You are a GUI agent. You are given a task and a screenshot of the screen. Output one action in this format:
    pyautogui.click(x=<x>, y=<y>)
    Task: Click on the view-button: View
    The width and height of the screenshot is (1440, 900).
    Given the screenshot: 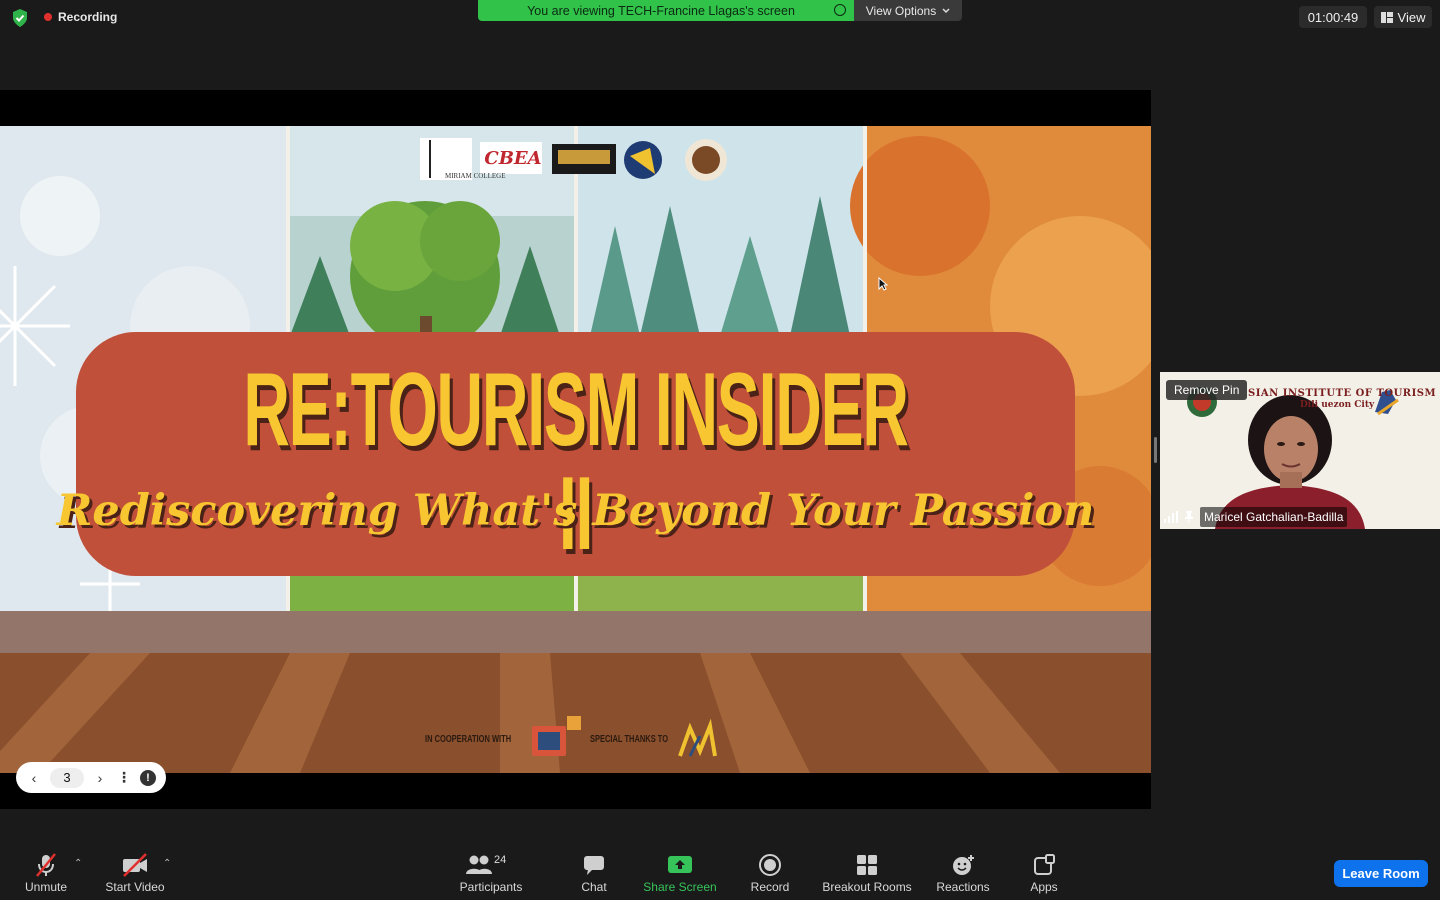 What is the action you would take?
    pyautogui.click(x=1403, y=17)
    